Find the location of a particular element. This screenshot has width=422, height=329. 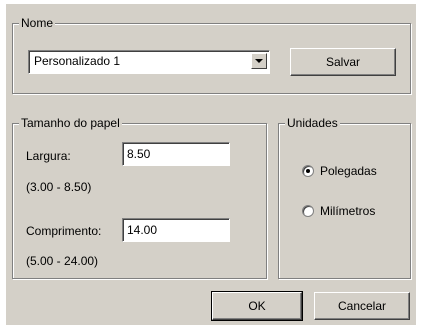

length-label: Comprimento: is located at coordinates (64, 231).